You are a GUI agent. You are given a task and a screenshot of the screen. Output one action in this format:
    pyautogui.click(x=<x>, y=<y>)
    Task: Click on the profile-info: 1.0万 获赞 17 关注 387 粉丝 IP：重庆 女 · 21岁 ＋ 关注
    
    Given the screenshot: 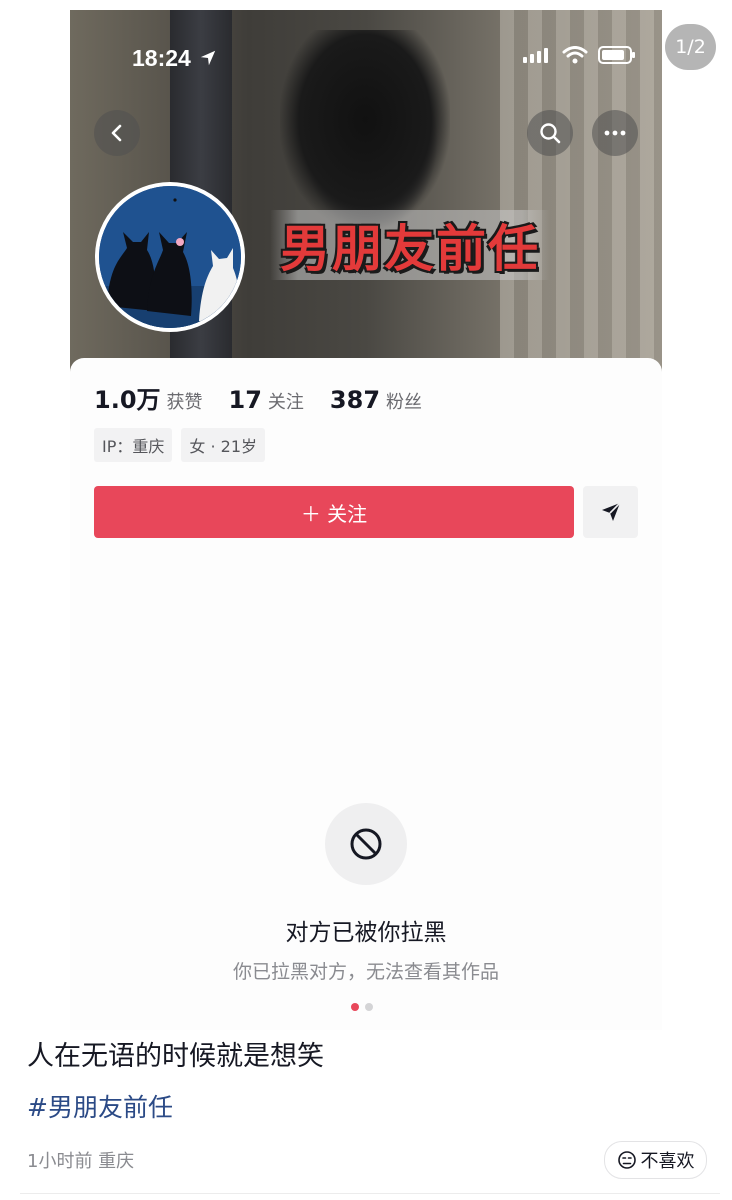 What is the action you would take?
    pyautogui.click(x=366, y=458)
    